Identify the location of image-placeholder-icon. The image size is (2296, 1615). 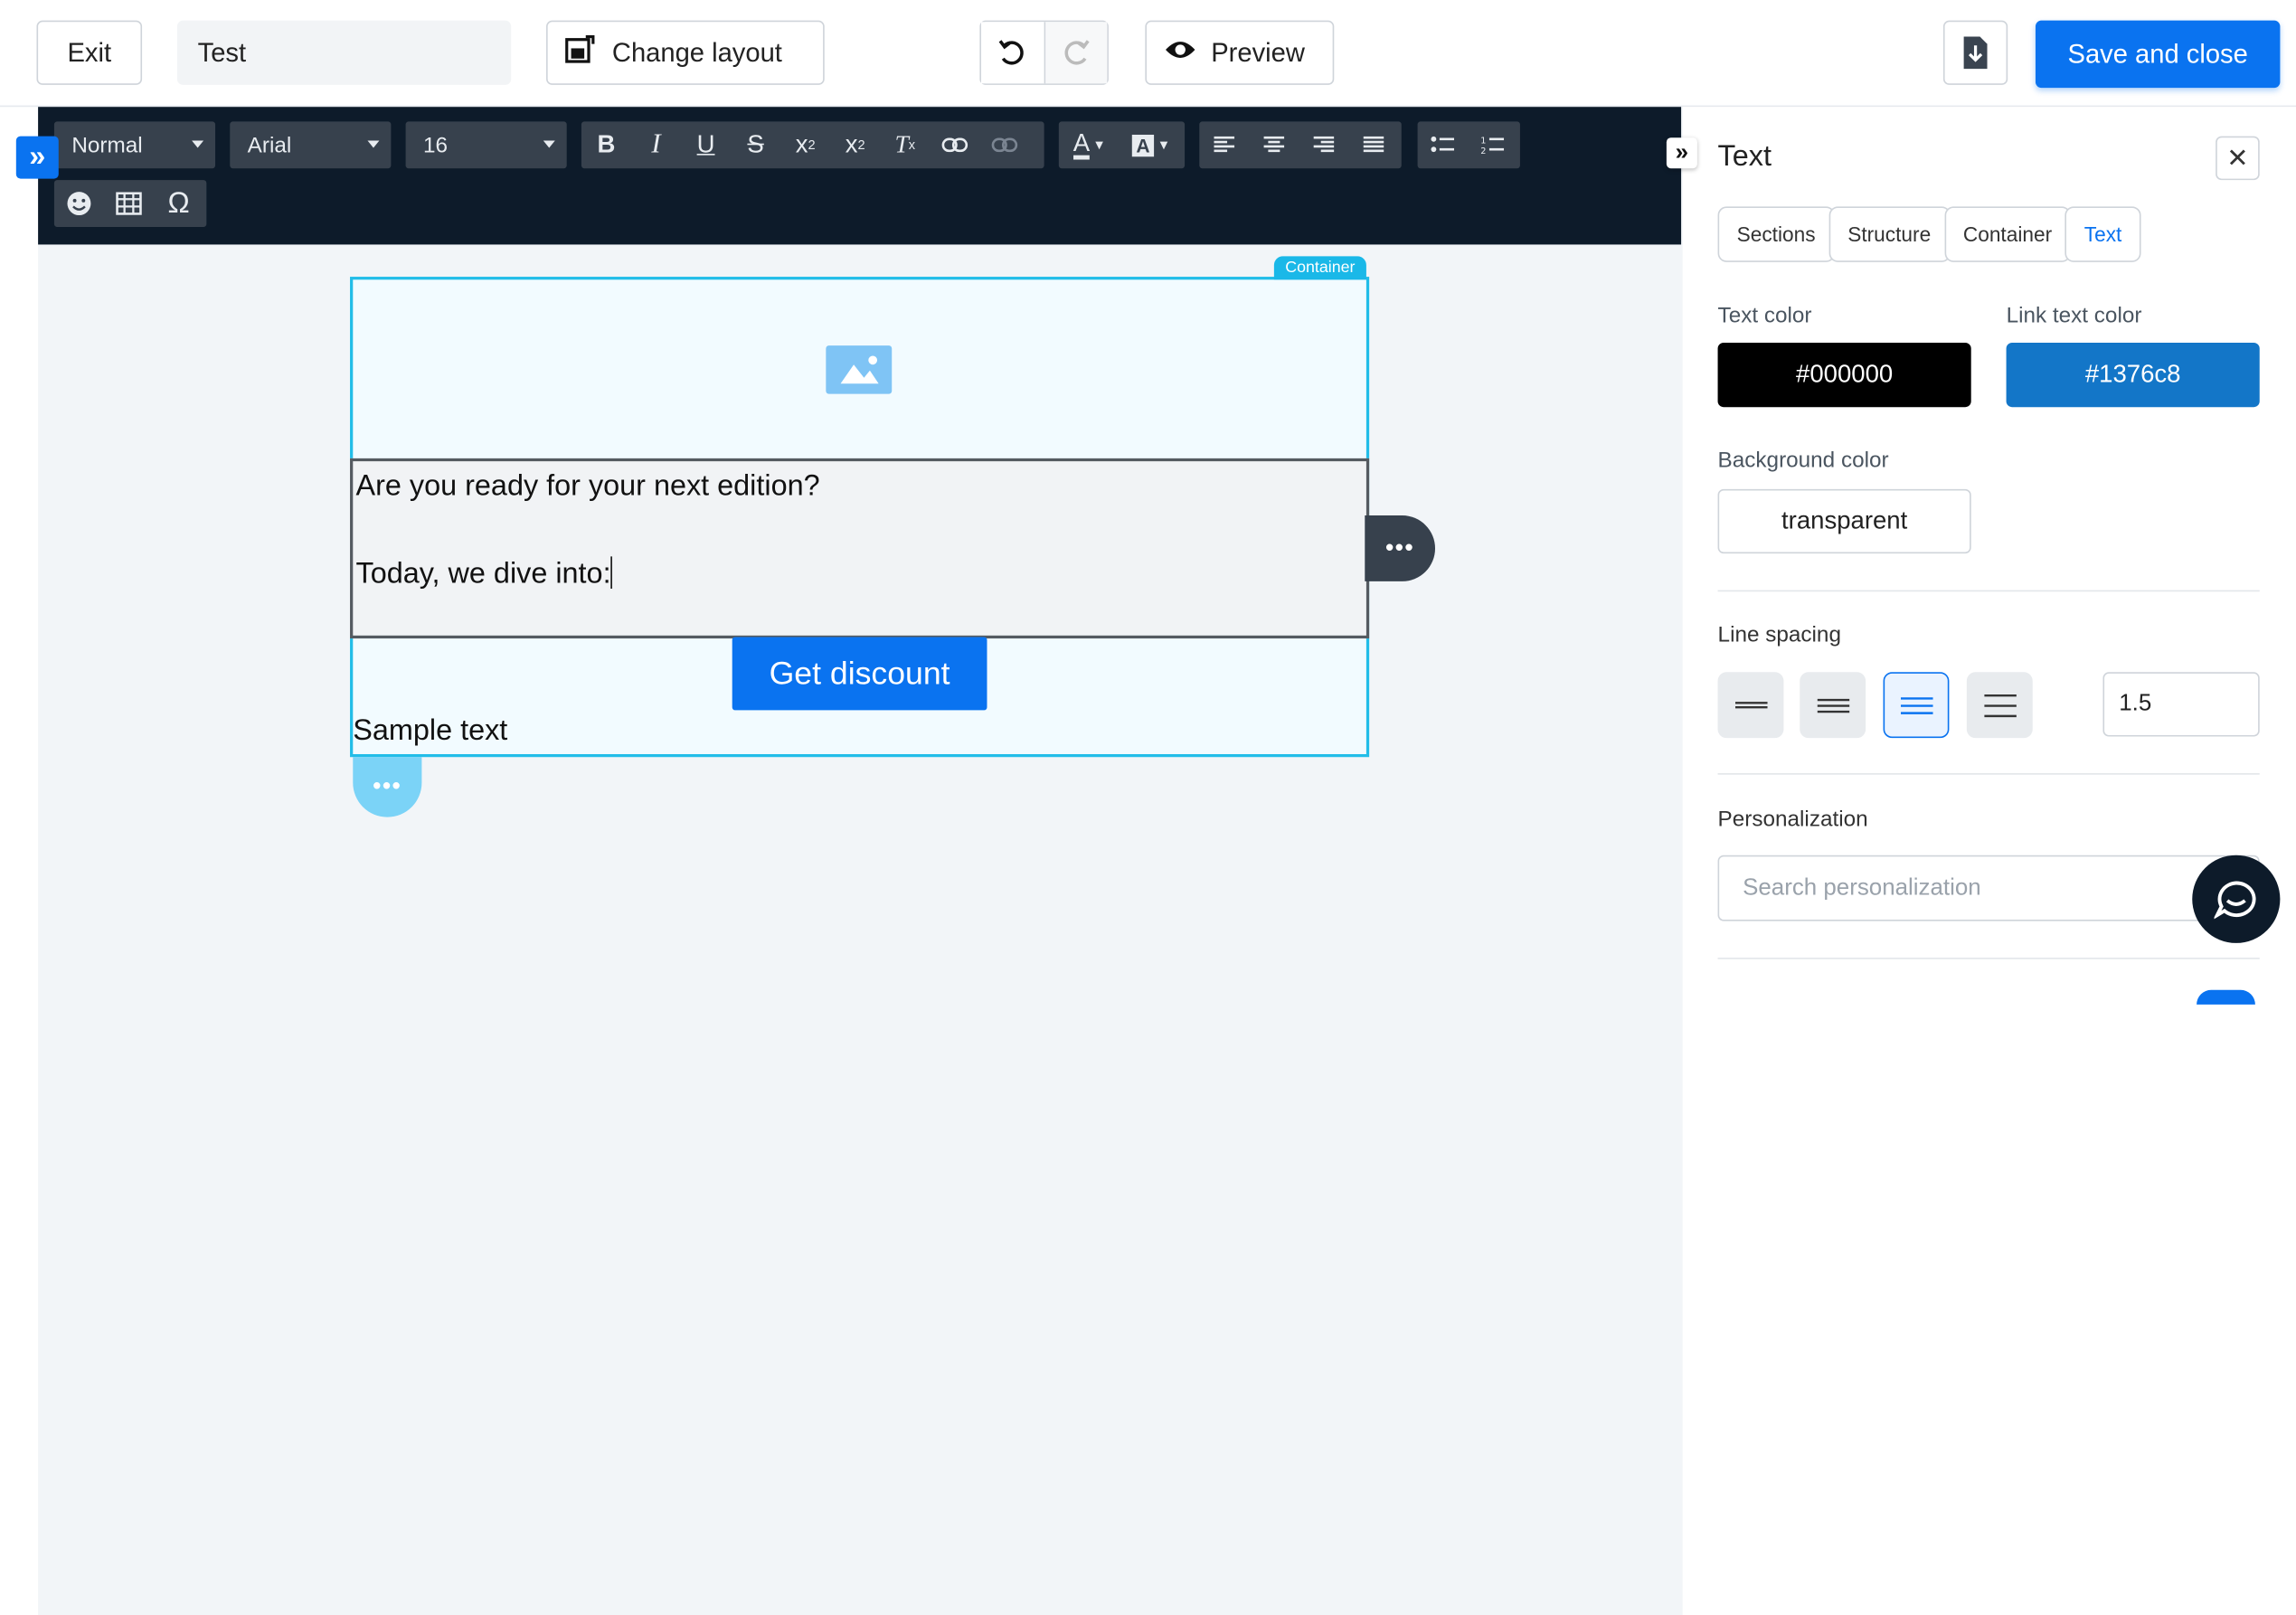
(859, 369).